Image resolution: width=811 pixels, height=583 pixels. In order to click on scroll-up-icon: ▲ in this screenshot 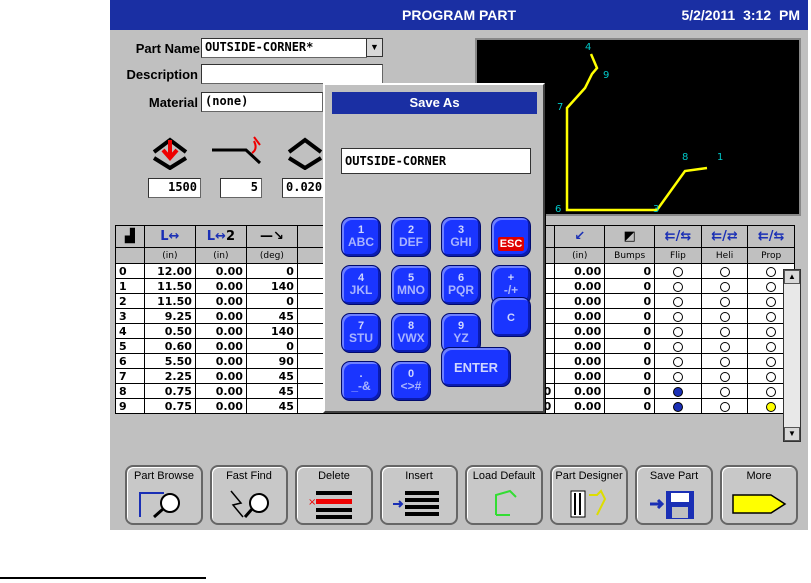, I will do `click(792, 277)`.